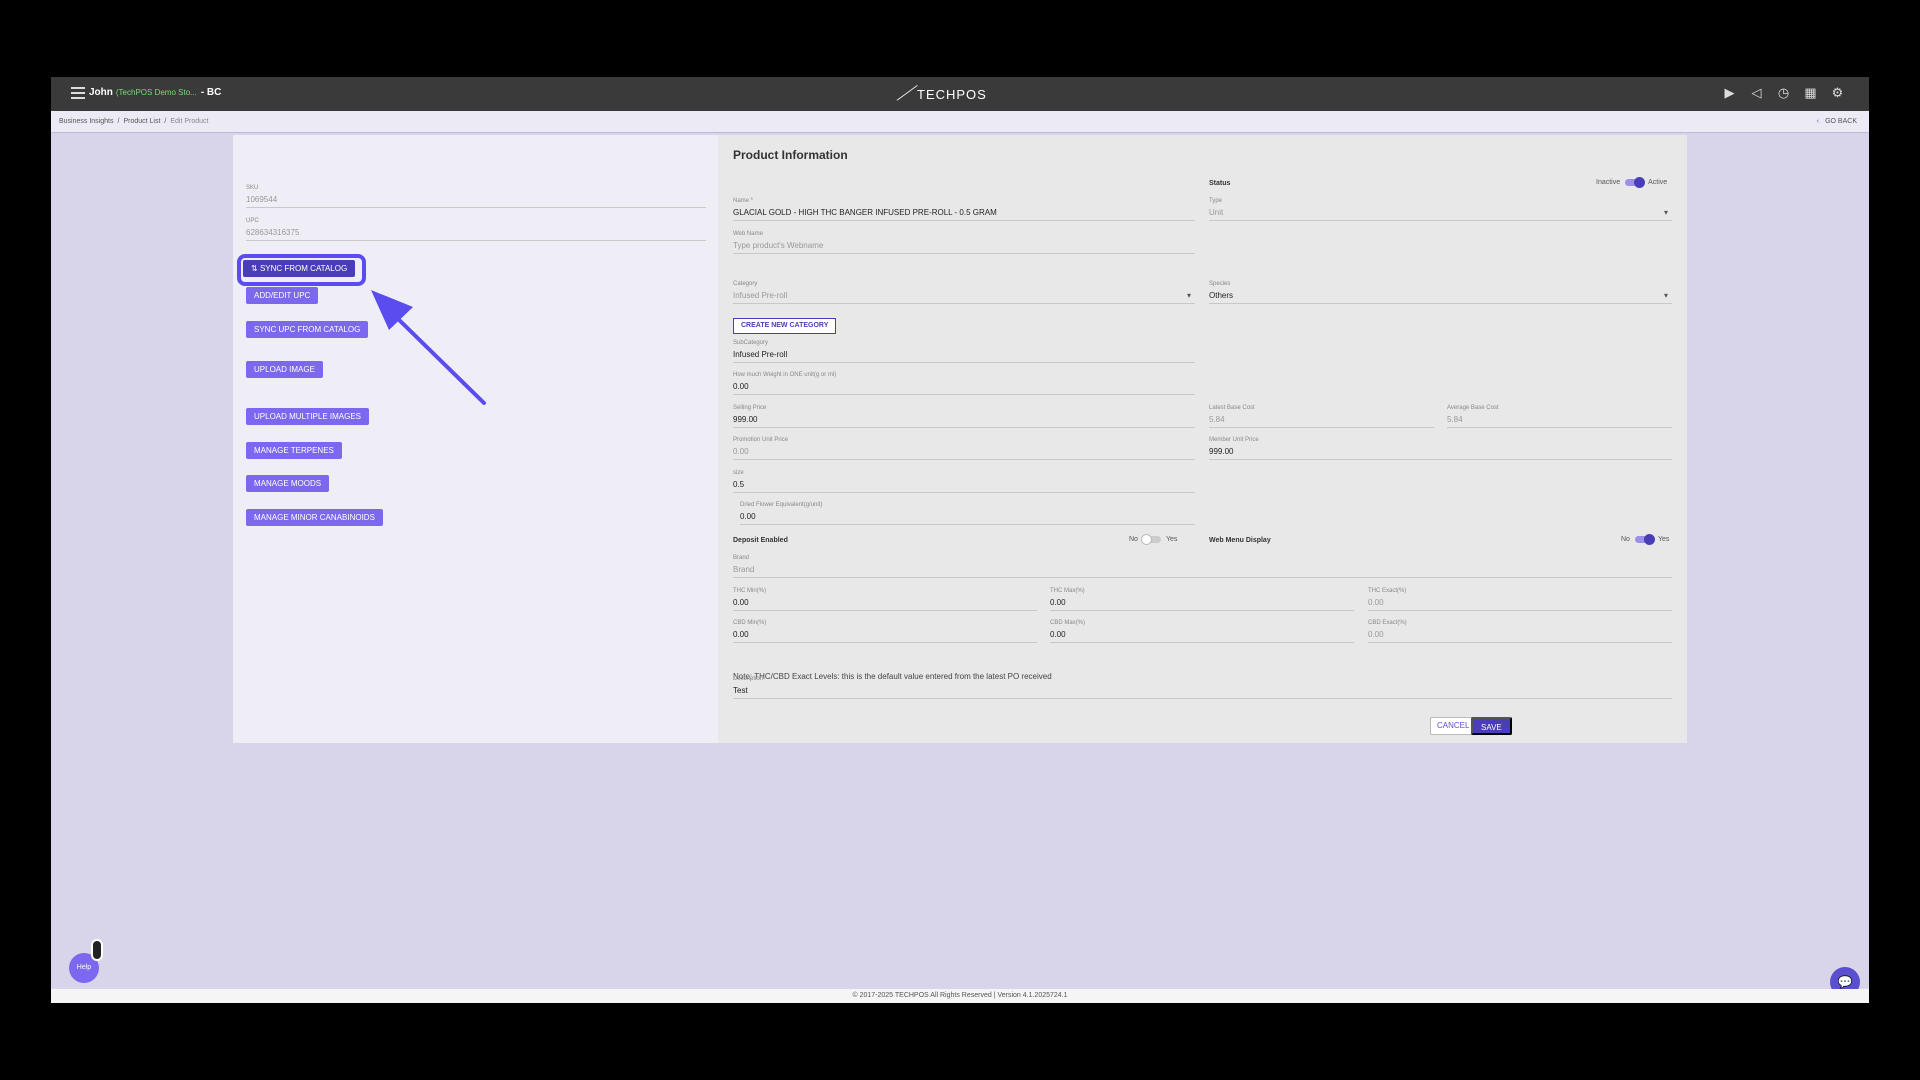  What do you see at coordinates (964, 297) in the screenshot?
I see `category-select: Infused Pre-roll` at bounding box center [964, 297].